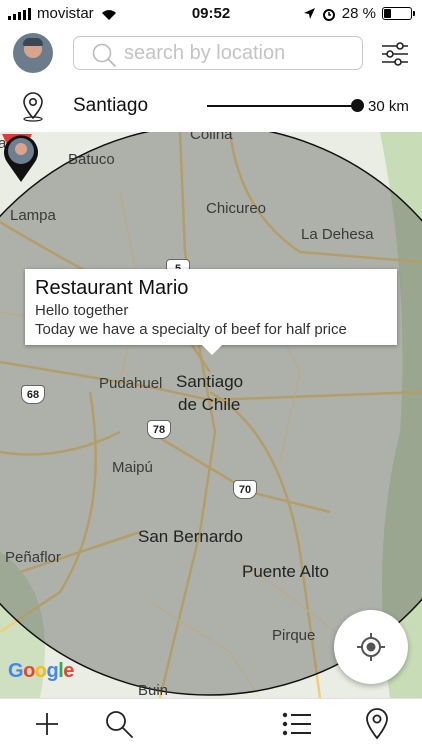 This screenshot has width=422, height=751. I want to click on google-logo: Google, so click(41, 671).